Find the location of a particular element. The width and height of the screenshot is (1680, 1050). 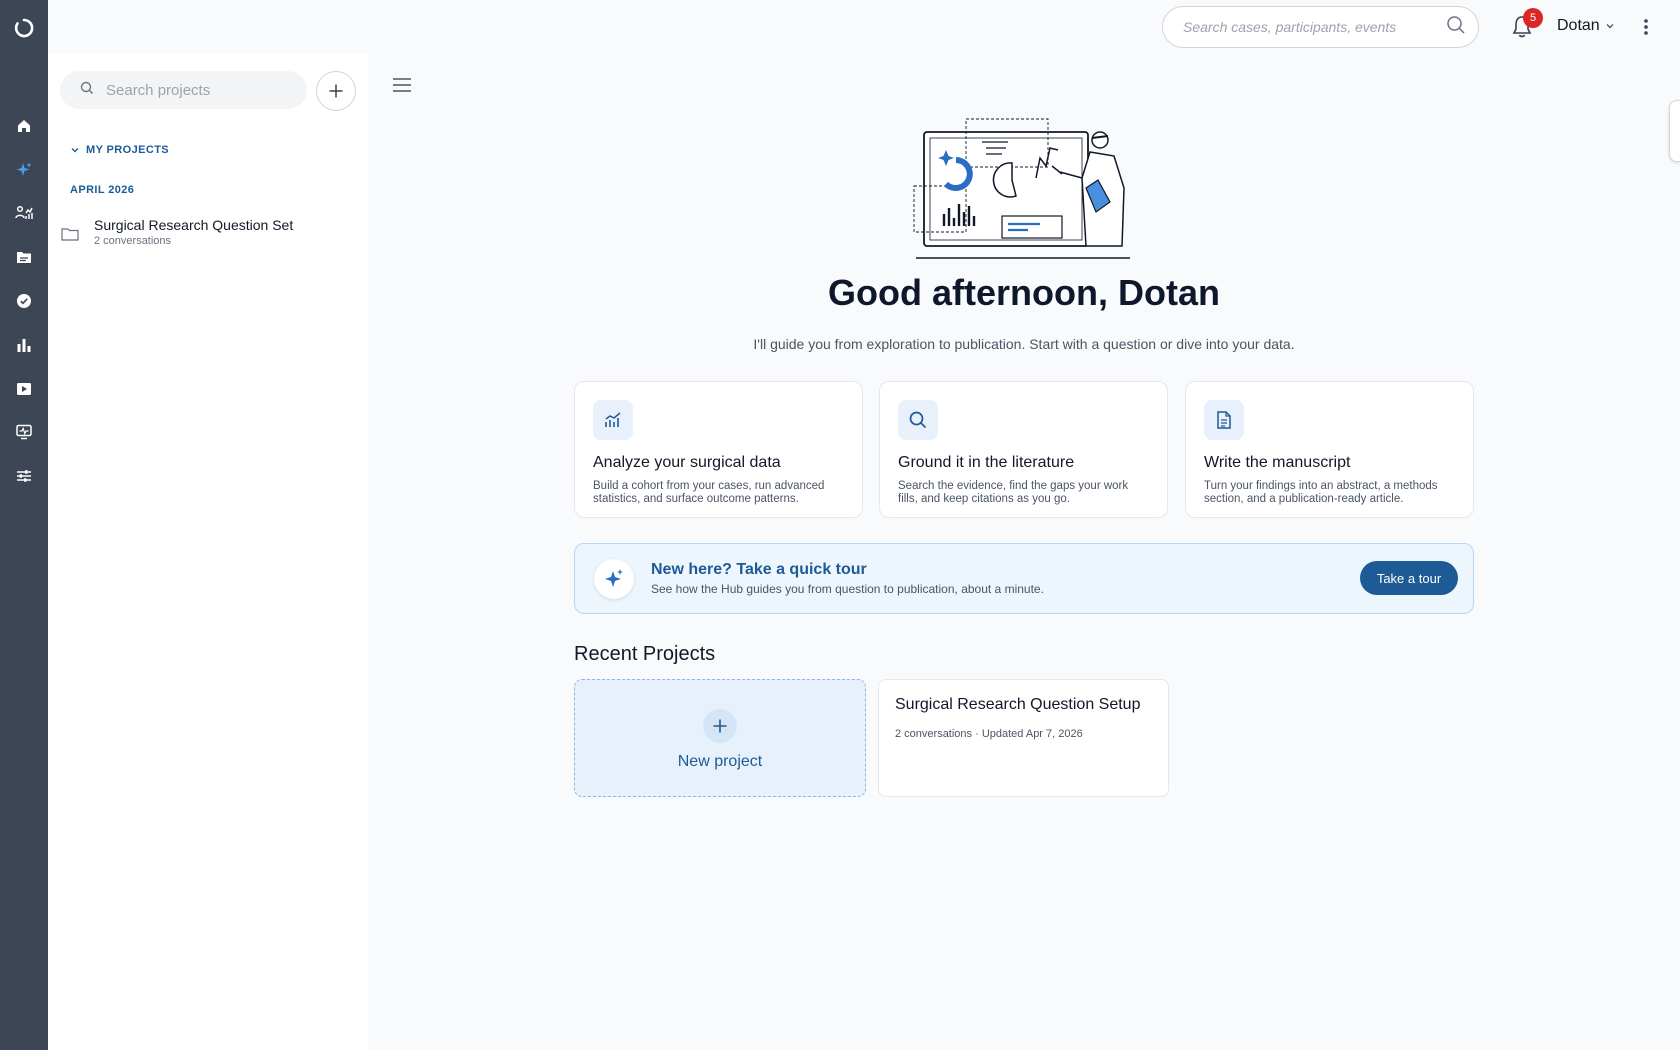

hero-illustration is located at coordinates (1023, 189).